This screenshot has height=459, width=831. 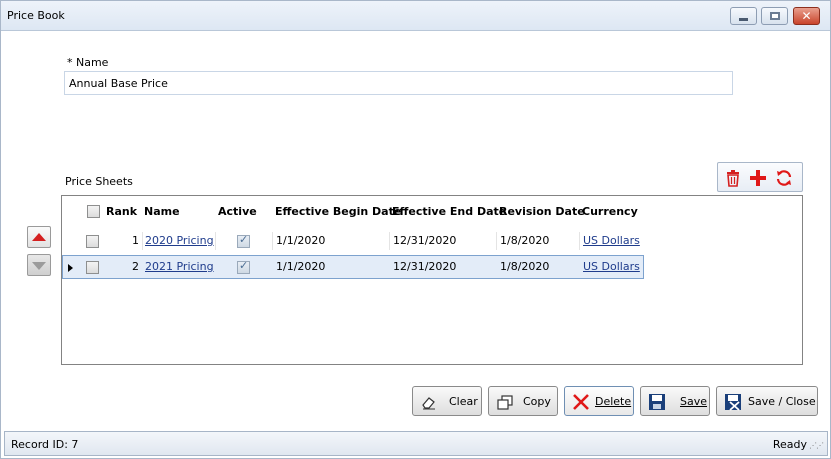 What do you see at coordinates (45, 444) in the screenshot?
I see `record-id-status: Record ID: 7` at bounding box center [45, 444].